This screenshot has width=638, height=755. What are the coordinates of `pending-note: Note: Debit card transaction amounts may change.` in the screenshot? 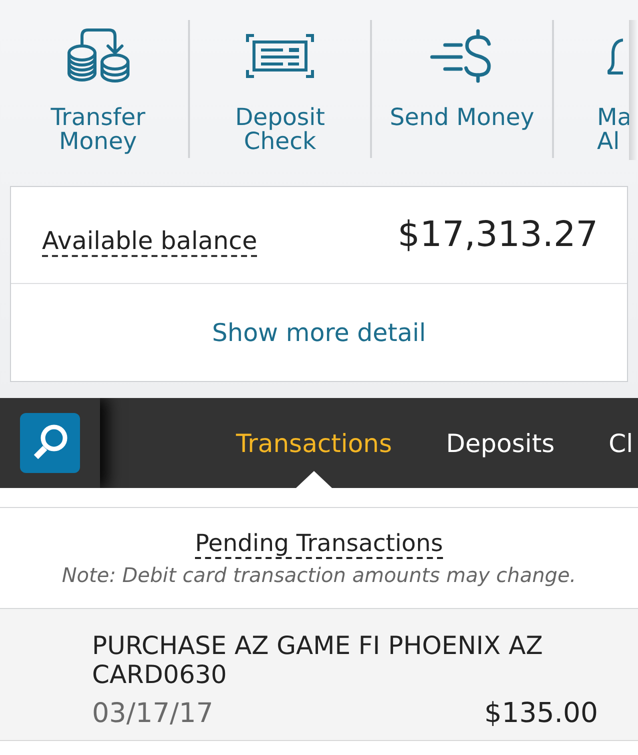 It's located at (319, 575).